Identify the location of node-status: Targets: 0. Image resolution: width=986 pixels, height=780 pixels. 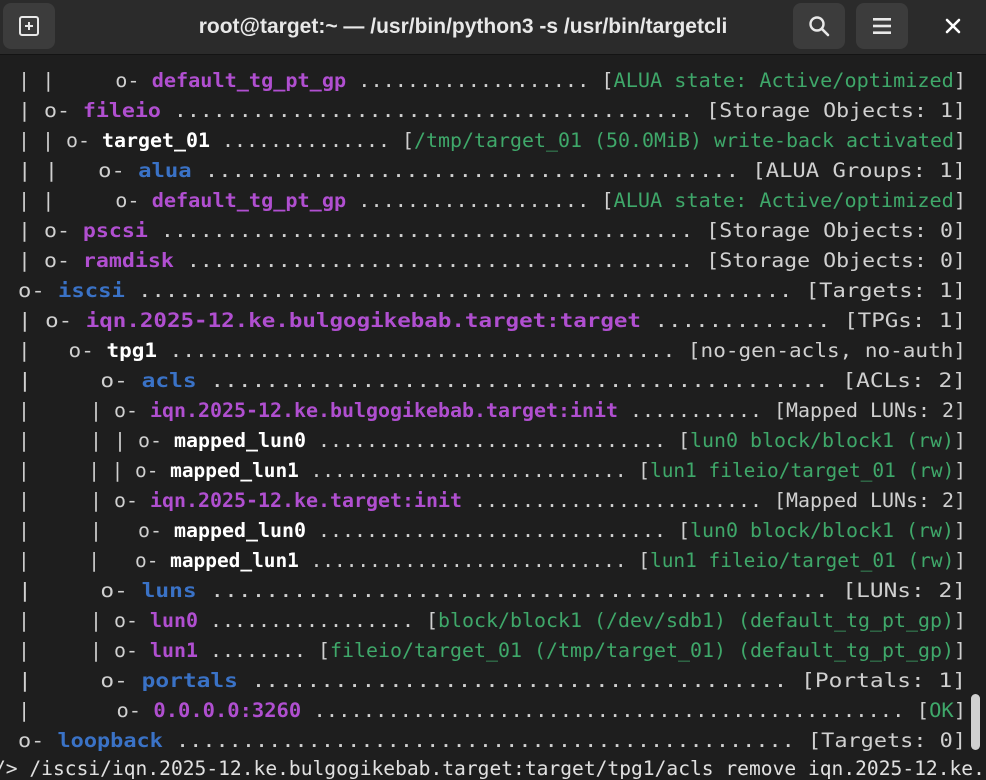
(887, 740).